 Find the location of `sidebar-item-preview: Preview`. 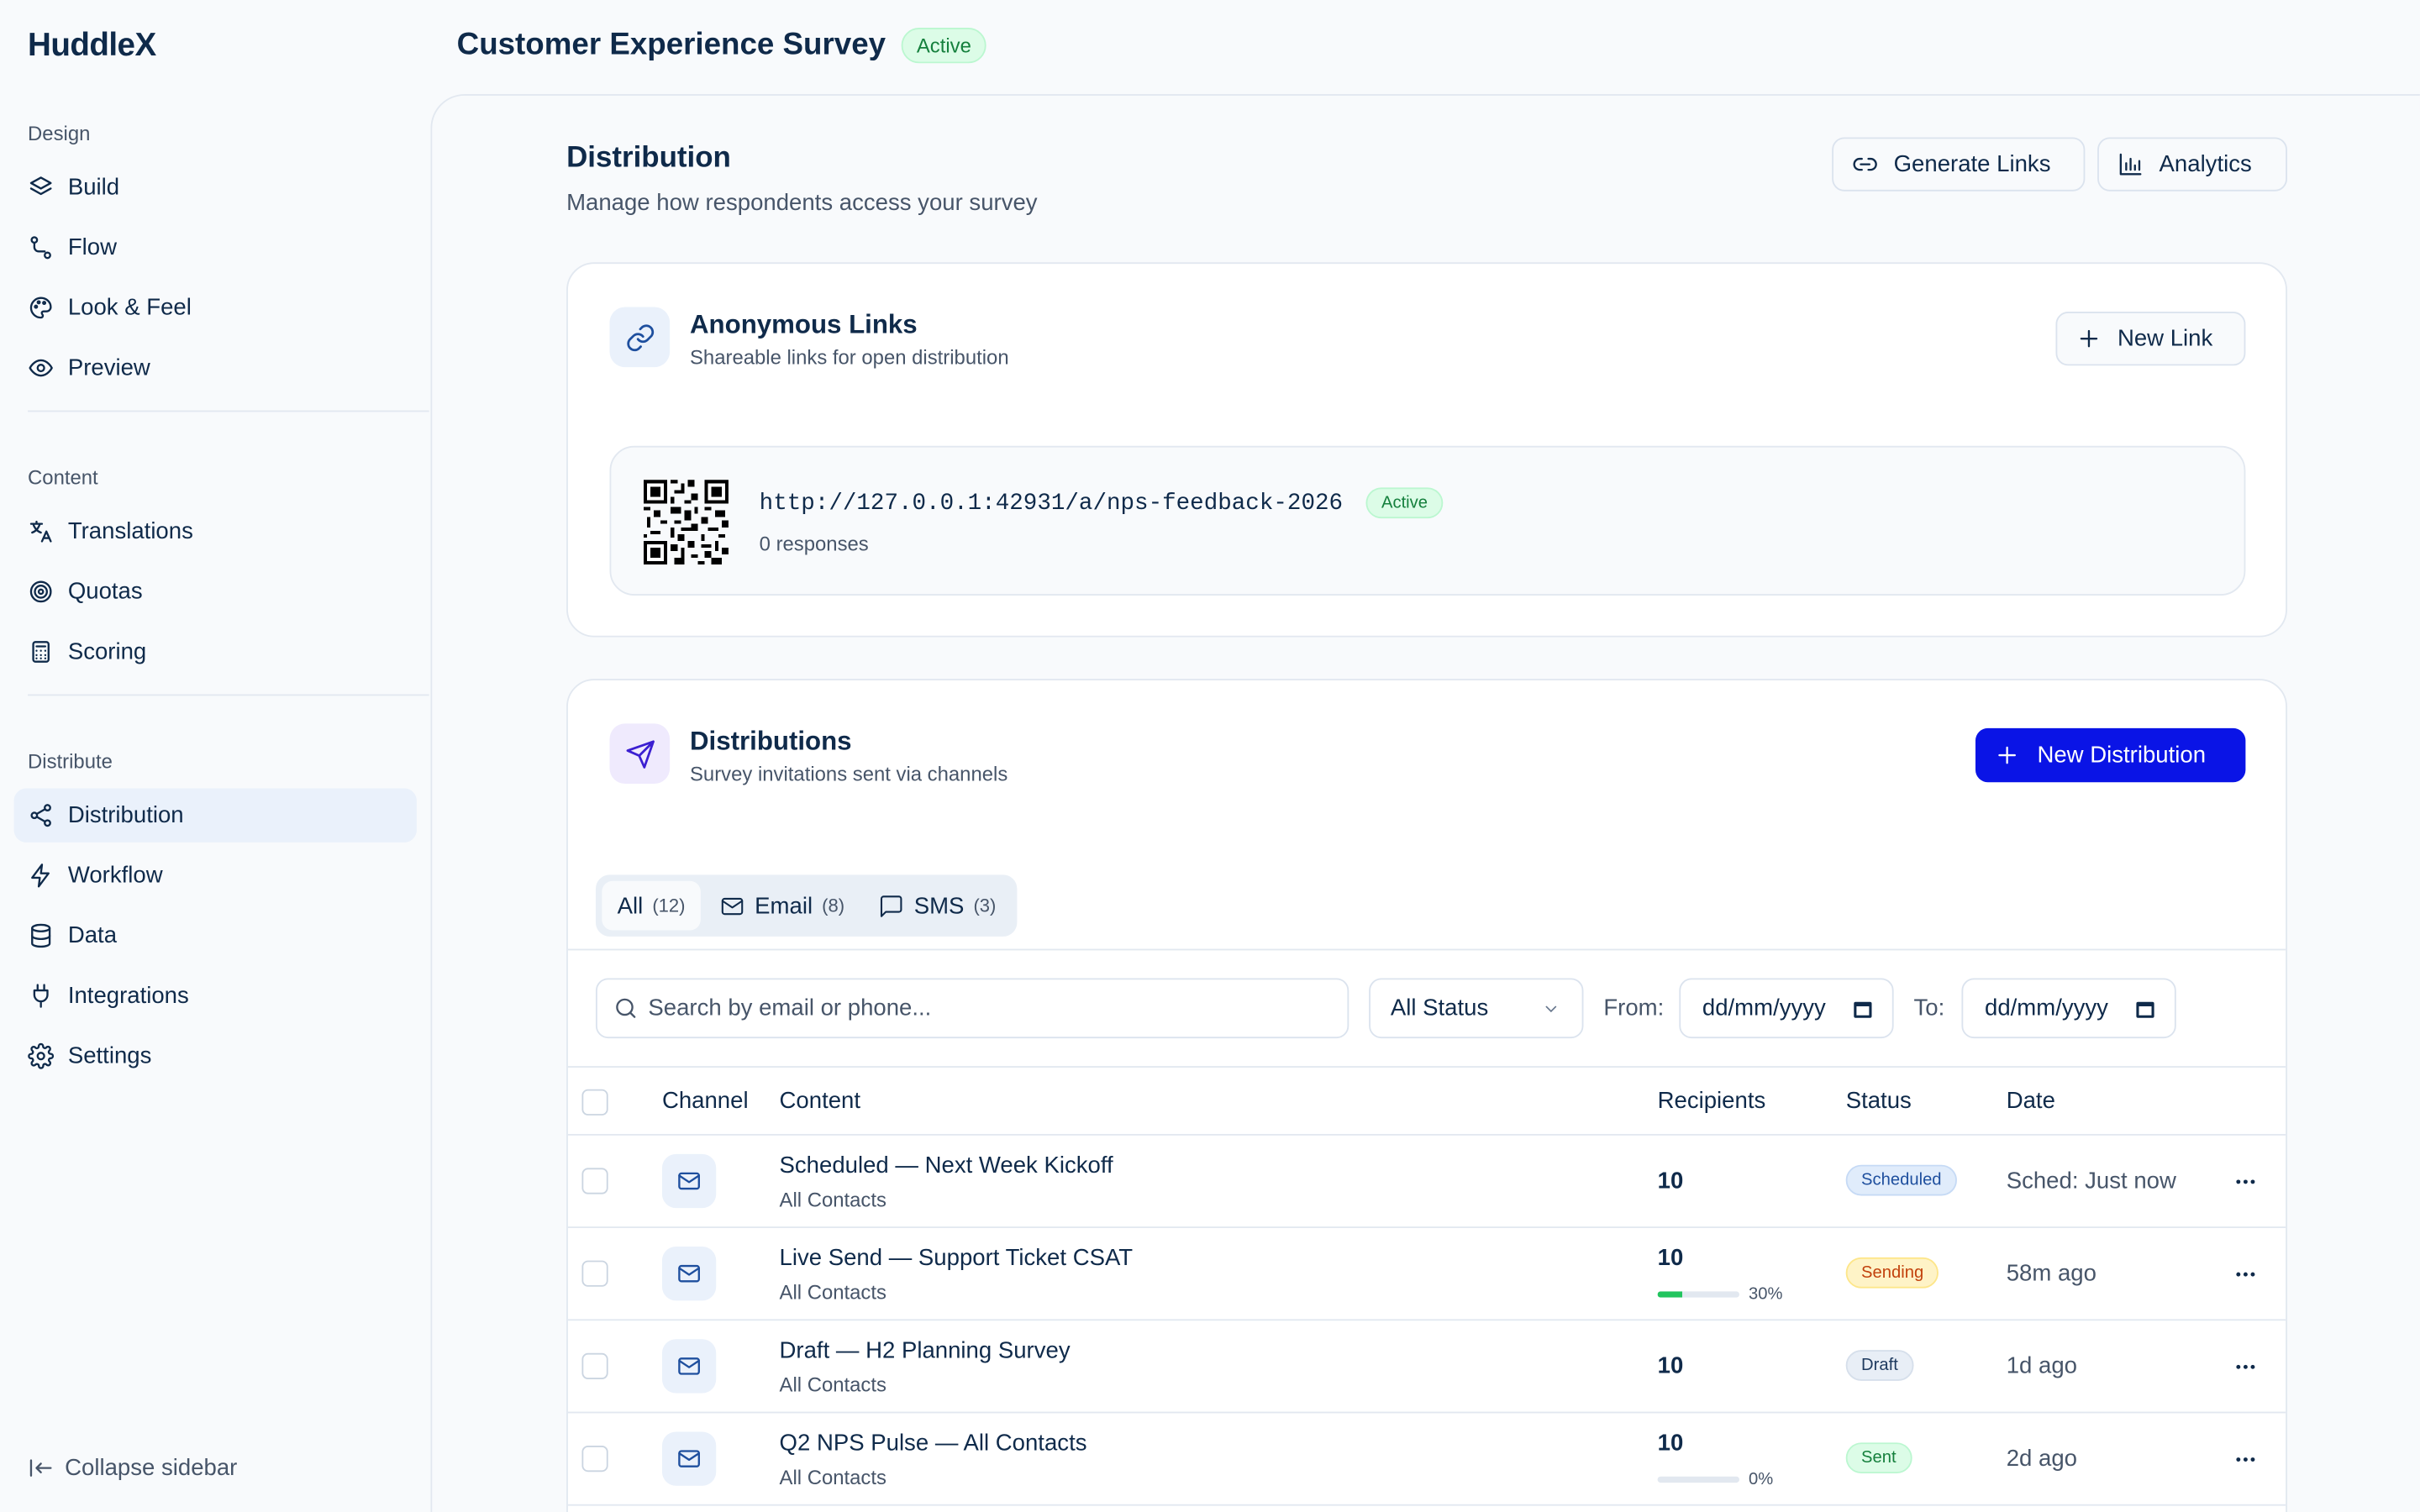

sidebar-item-preview: Preview is located at coordinates (216, 368).